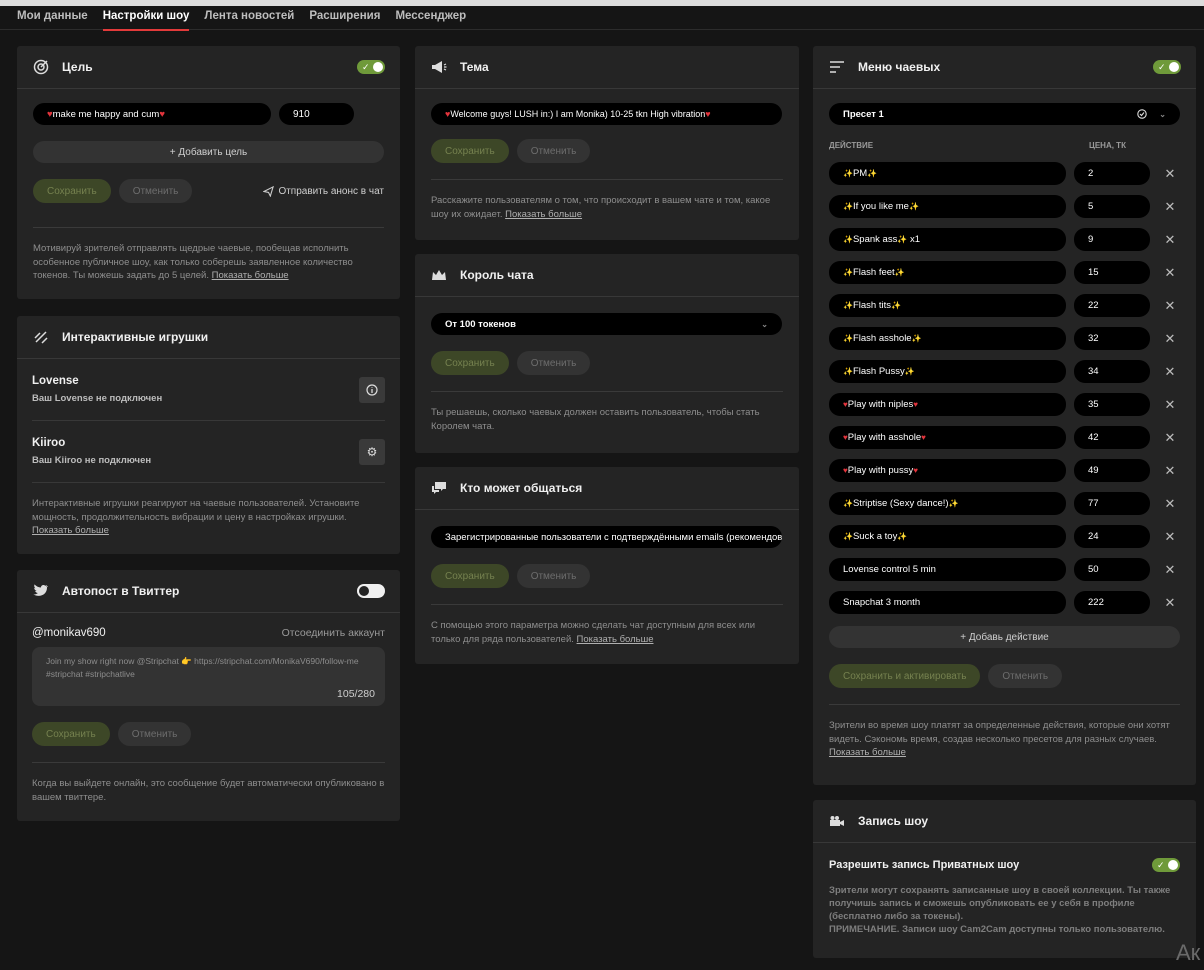 Image resolution: width=1204 pixels, height=970 pixels. I want to click on topic-more-link: Показать больше, so click(543, 214).